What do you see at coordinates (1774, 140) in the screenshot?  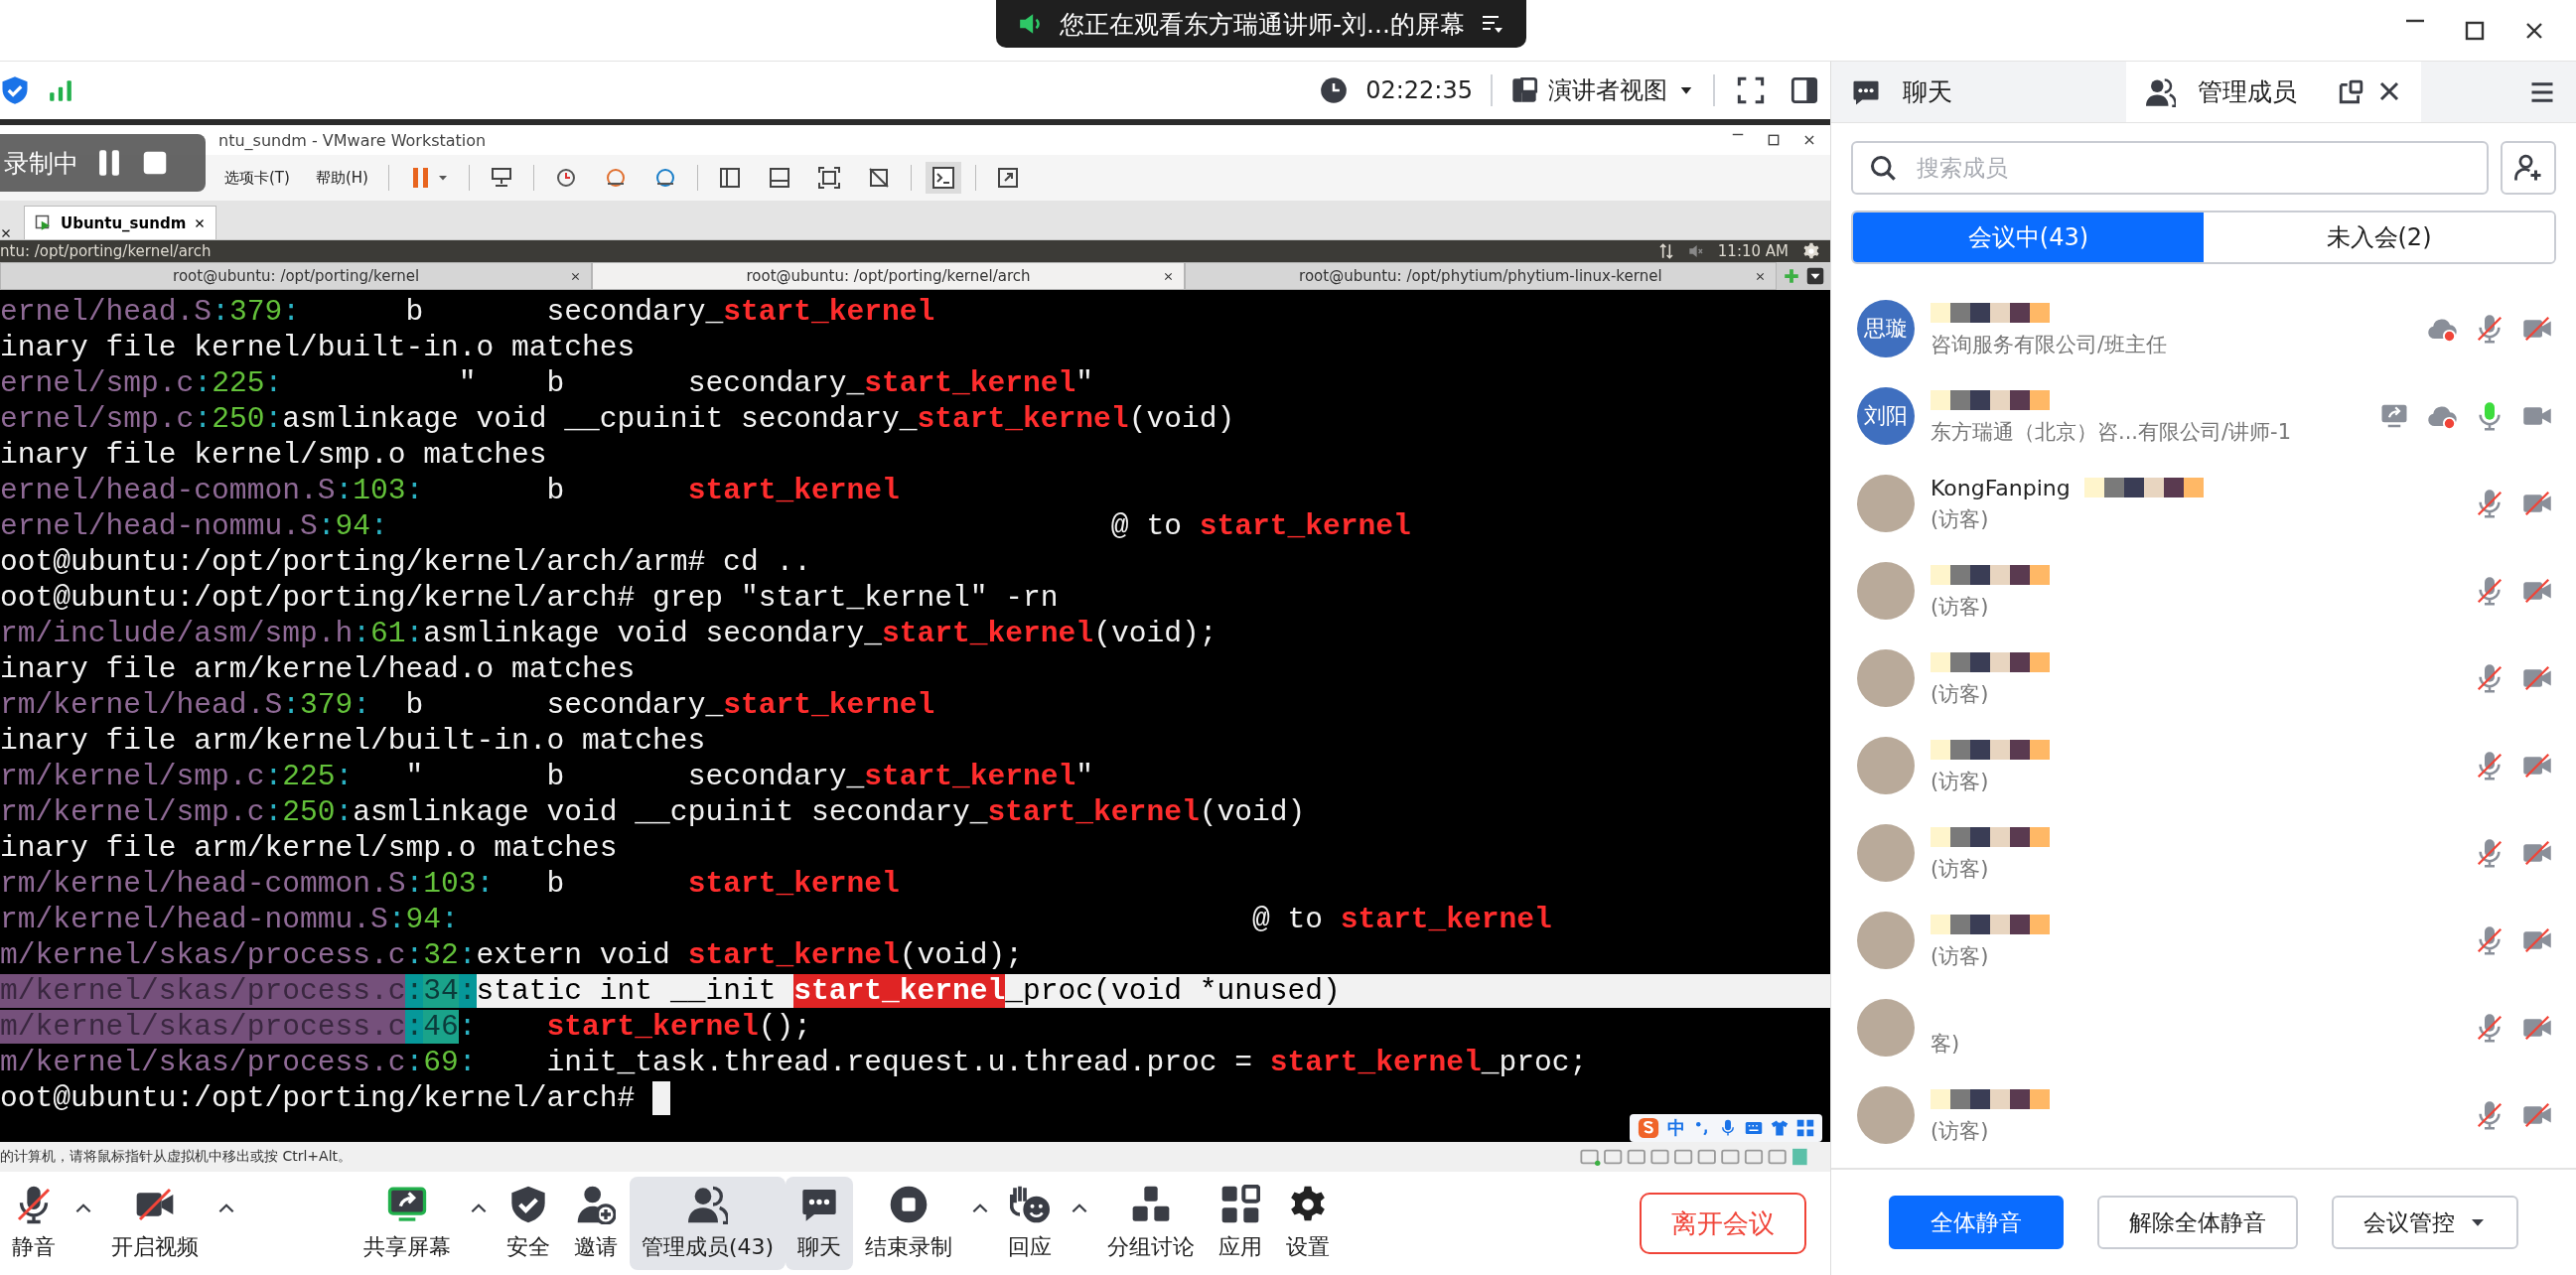 I see `restore-icon` at bounding box center [1774, 140].